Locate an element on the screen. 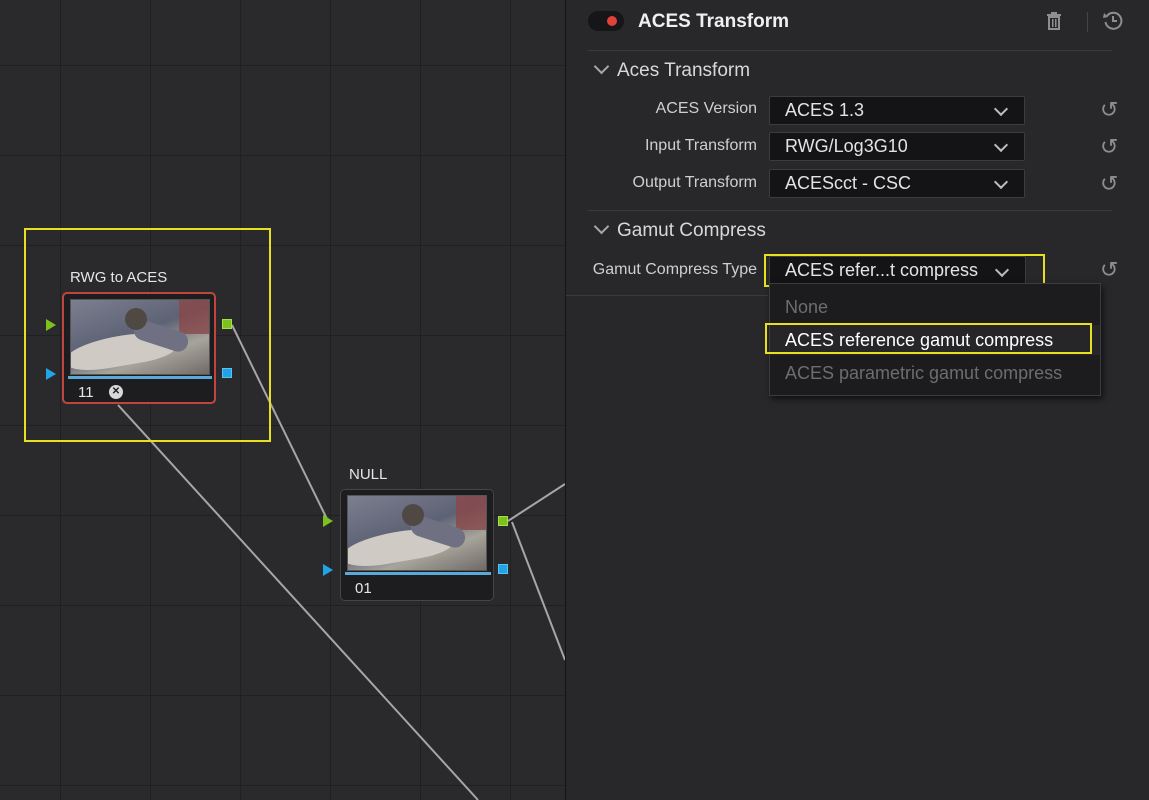  input-transform-select: RWG/Log3G10 is located at coordinates (897, 146).